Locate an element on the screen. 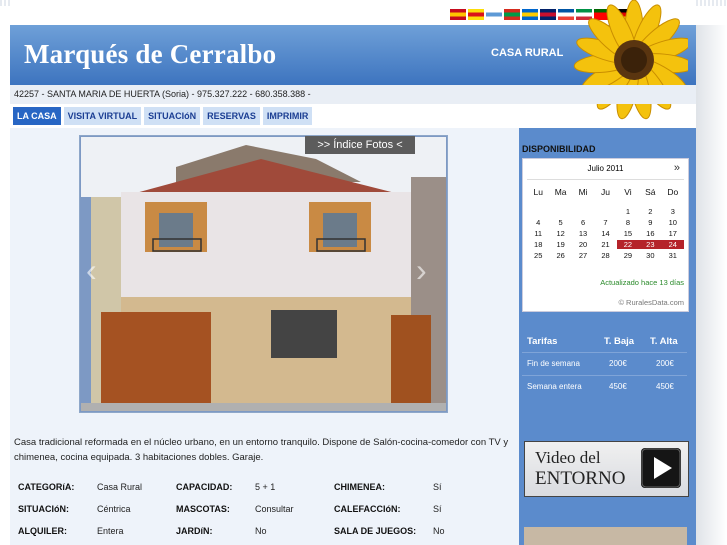 This screenshot has width=727, height=545. calendar-day: 27 is located at coordinates (583, 255).